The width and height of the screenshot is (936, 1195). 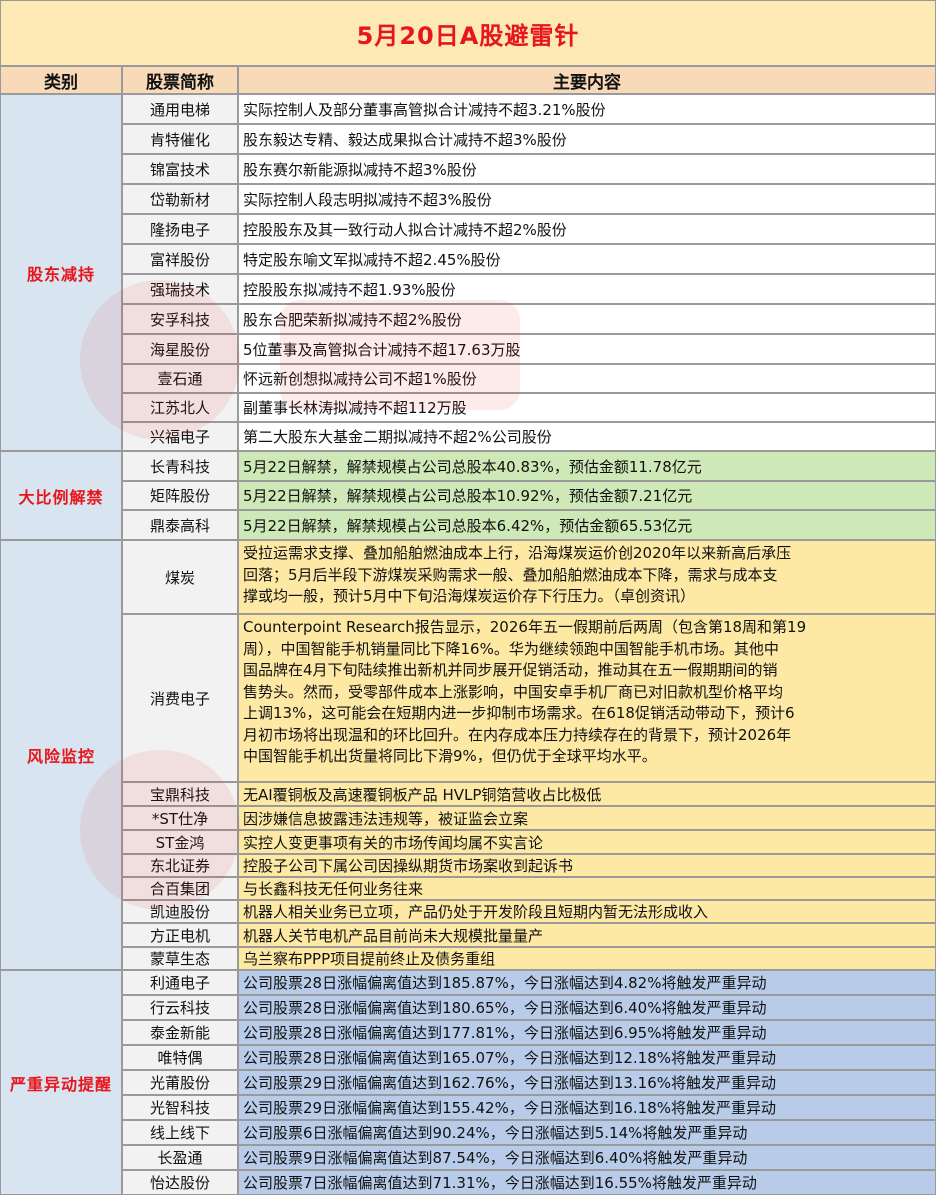 I want to click on stock-name: 光莆股份, so click(x=180, y=1082).